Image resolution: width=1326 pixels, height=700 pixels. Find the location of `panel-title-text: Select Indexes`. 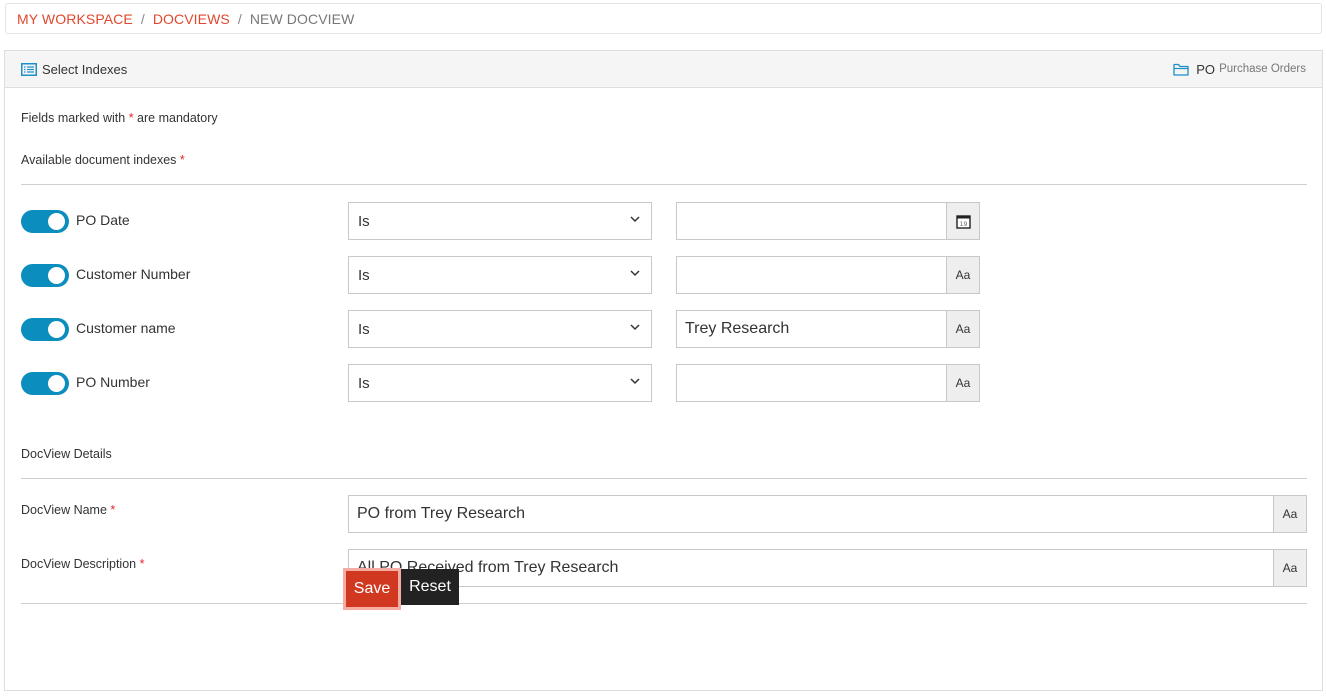

panel-title-text: Select Indexes is located at coordinates (85, 69).